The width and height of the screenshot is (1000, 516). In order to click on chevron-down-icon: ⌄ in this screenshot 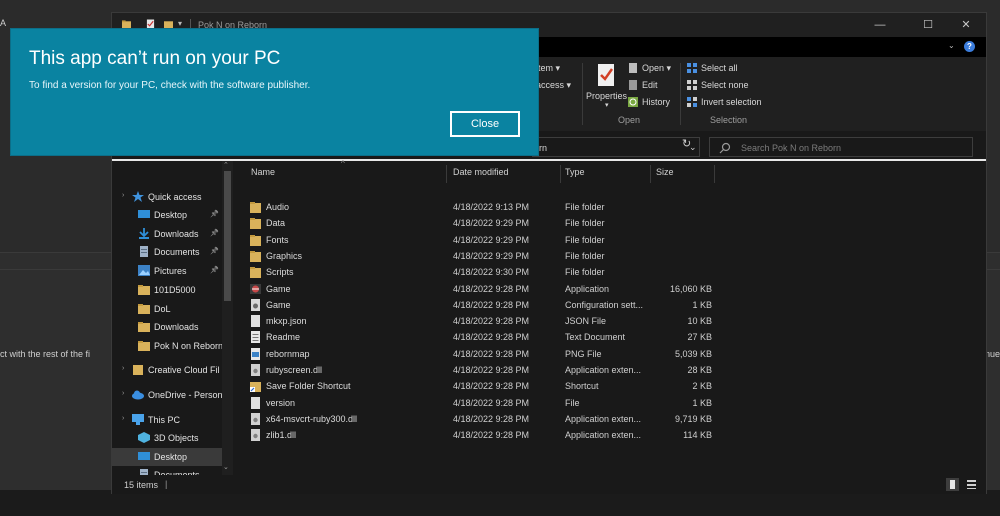, I will do `click(951, 45)`.